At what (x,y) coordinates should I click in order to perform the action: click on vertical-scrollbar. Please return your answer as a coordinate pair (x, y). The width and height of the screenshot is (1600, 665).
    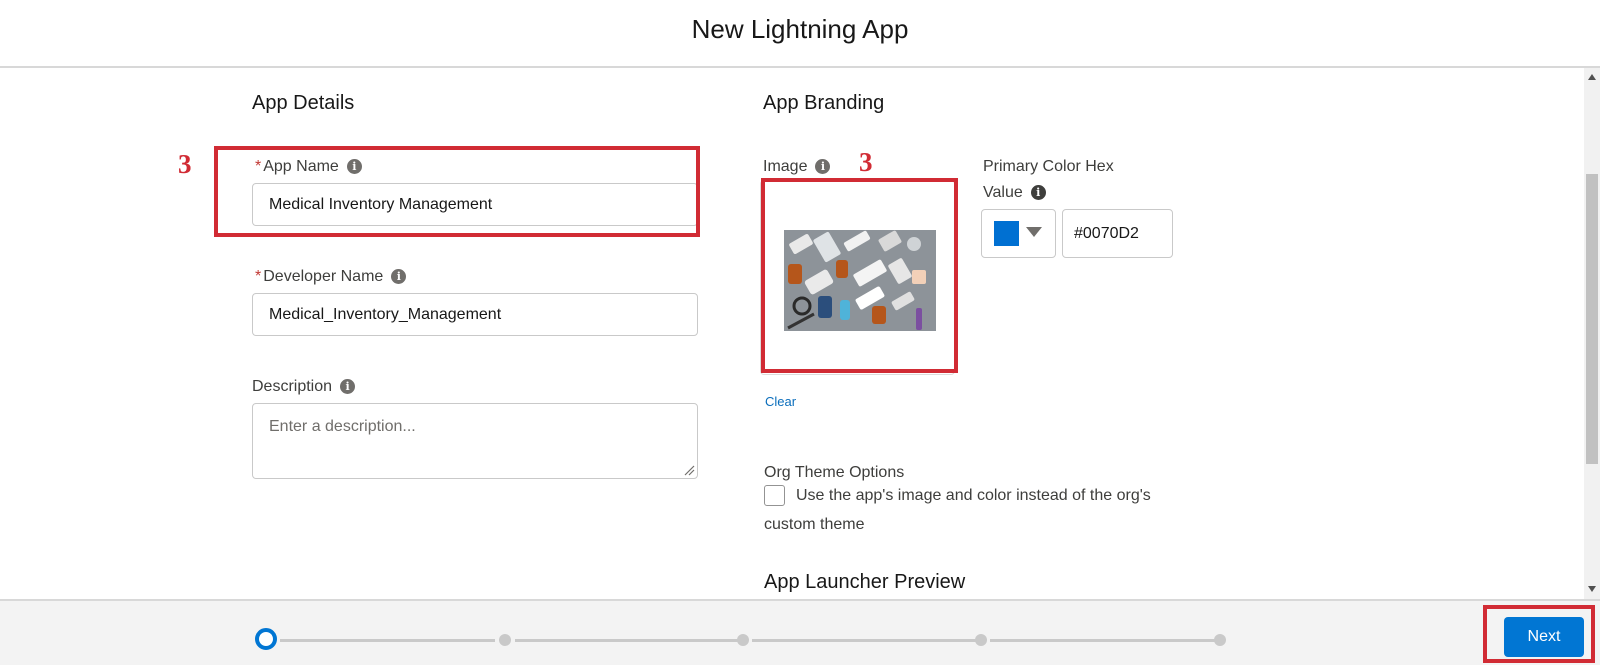
    Looking at the image, I should click on (1592, 333).